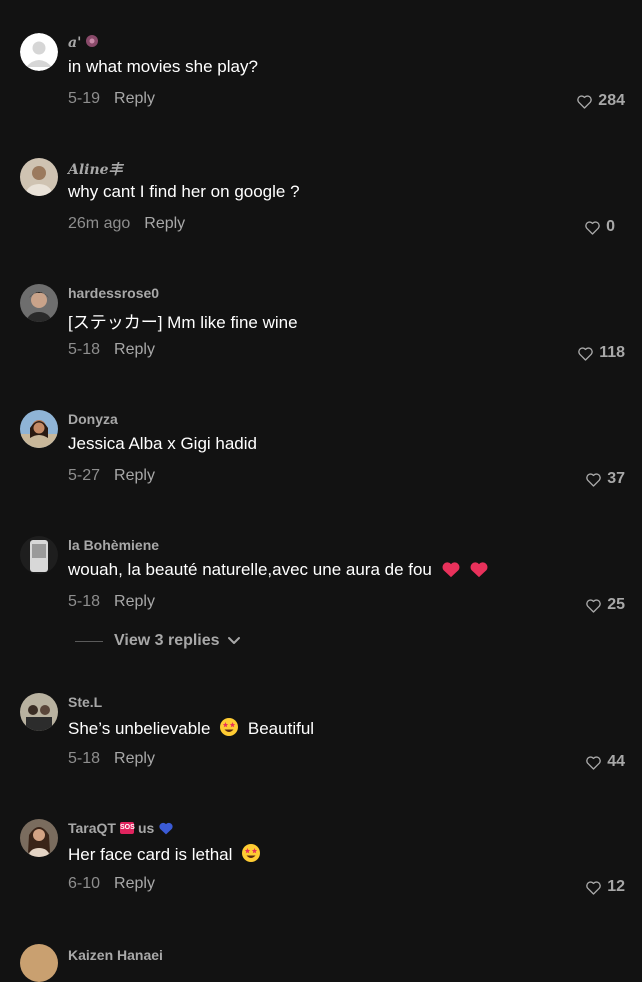  What do you see at coordinates (162, 443) in the screenshot?
I see `comment-text: Jessica Alba x Gigi hadid` at bounding box center [162, 443].